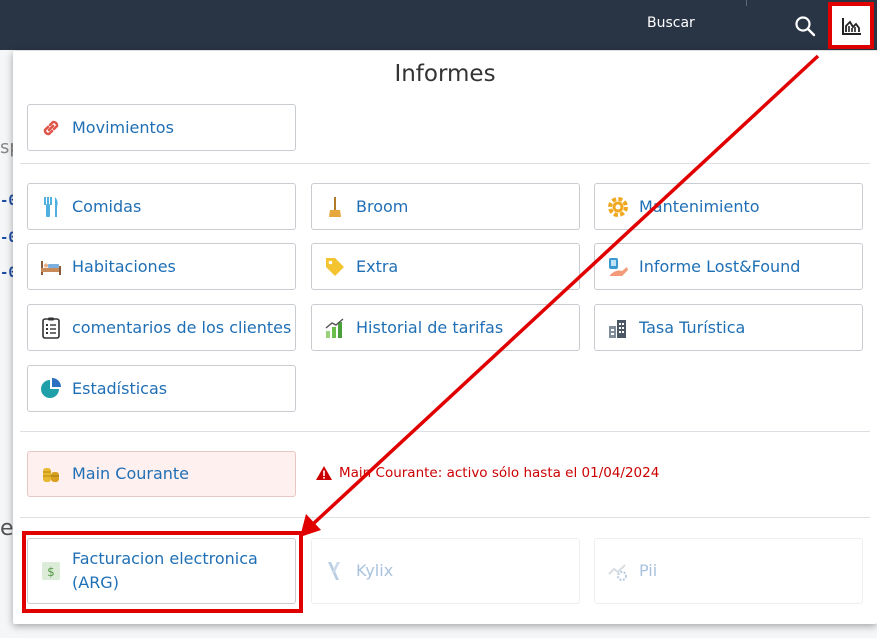 This screenshot has height=638, width=877. What do you see at coordinates (805, 26) in the screenshot?
I see `search-icon` at bounding box center [805, 26].